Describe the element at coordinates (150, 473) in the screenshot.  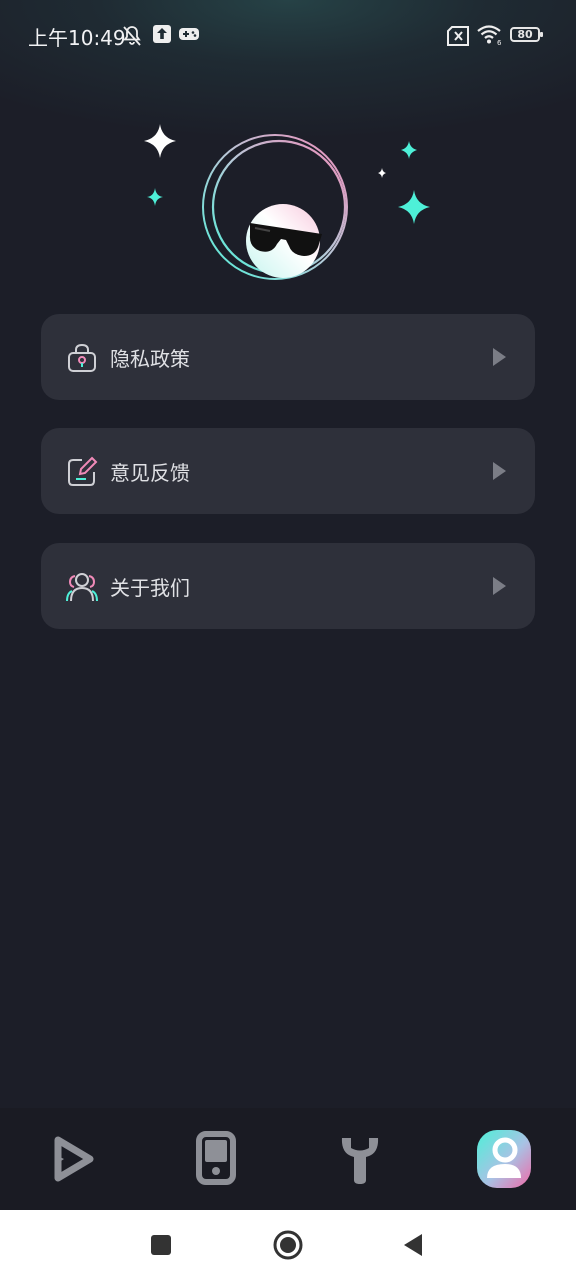
I see `menu-item-label: 意见反馈` at that location.